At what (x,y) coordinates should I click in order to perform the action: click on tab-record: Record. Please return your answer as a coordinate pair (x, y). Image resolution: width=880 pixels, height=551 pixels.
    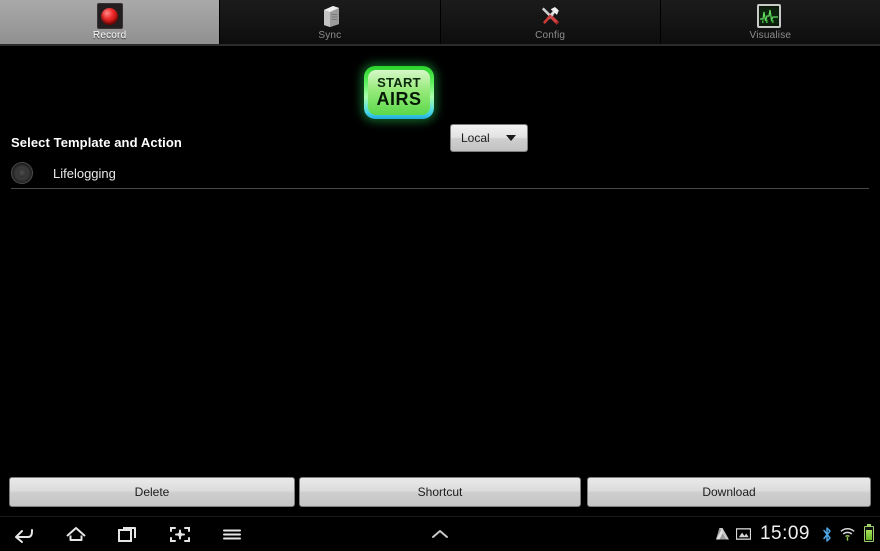
    Looking at the image, I should click on (110, 22).